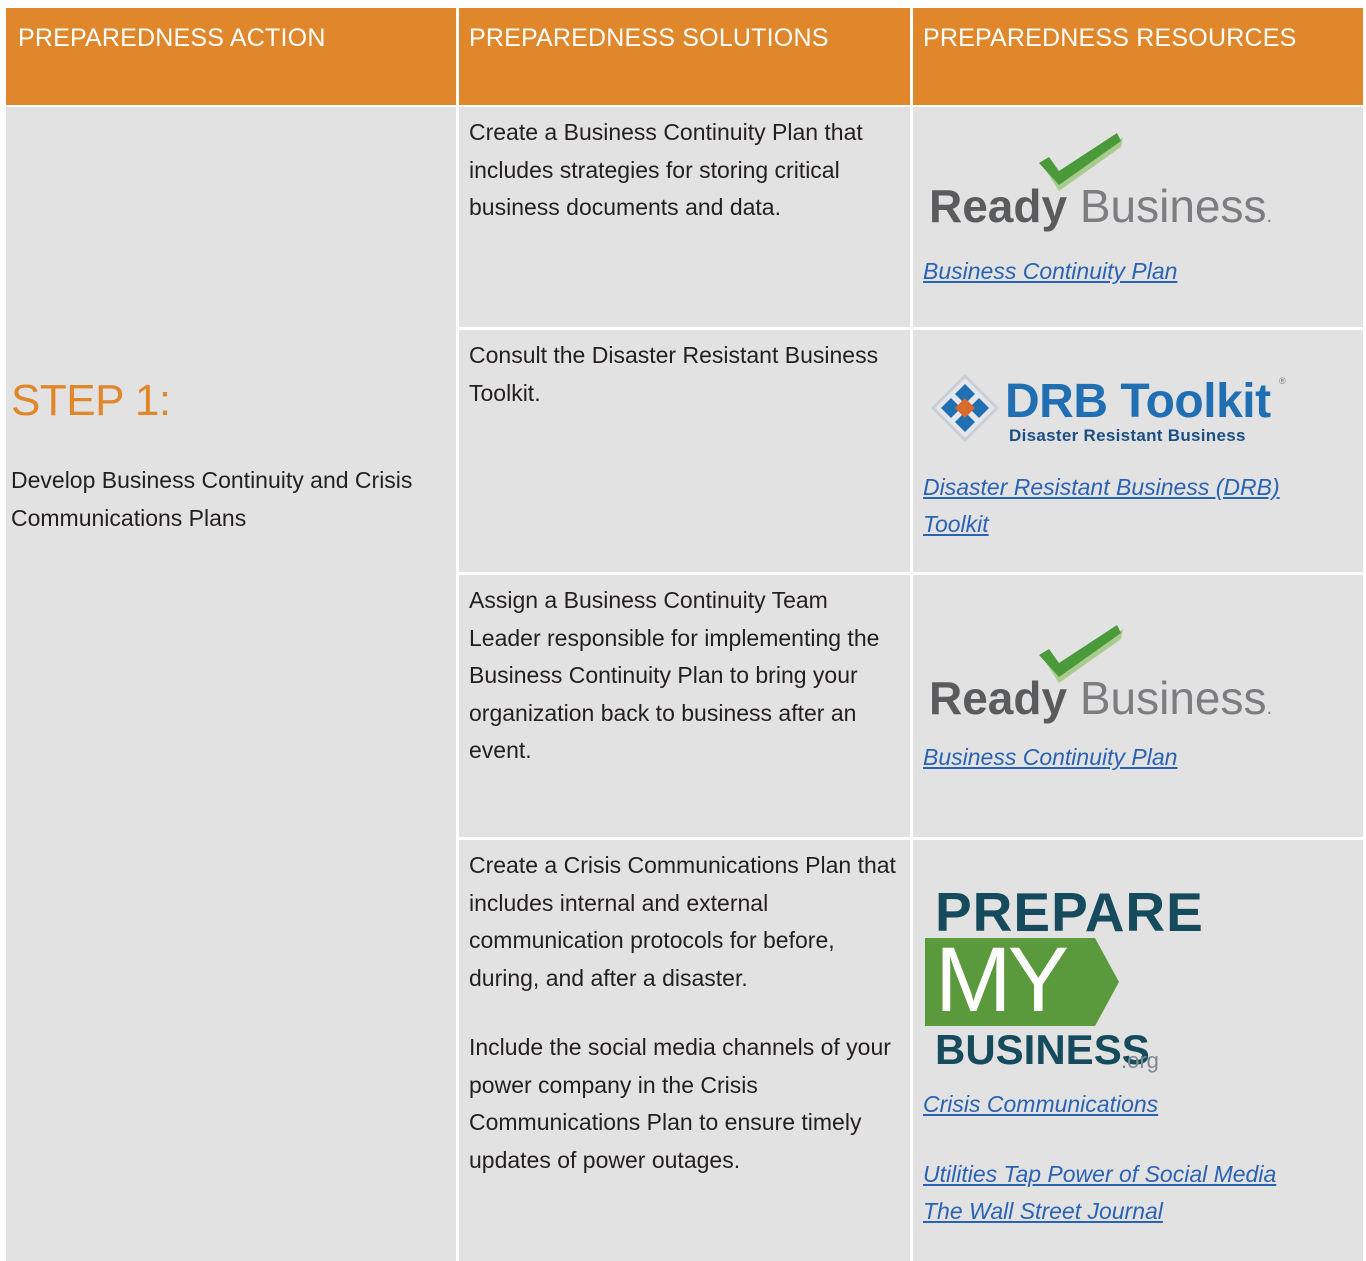  I want to click on header-preparedness-solutions: PREPAREDNESS SOLUTIONS, so click(684, 56).